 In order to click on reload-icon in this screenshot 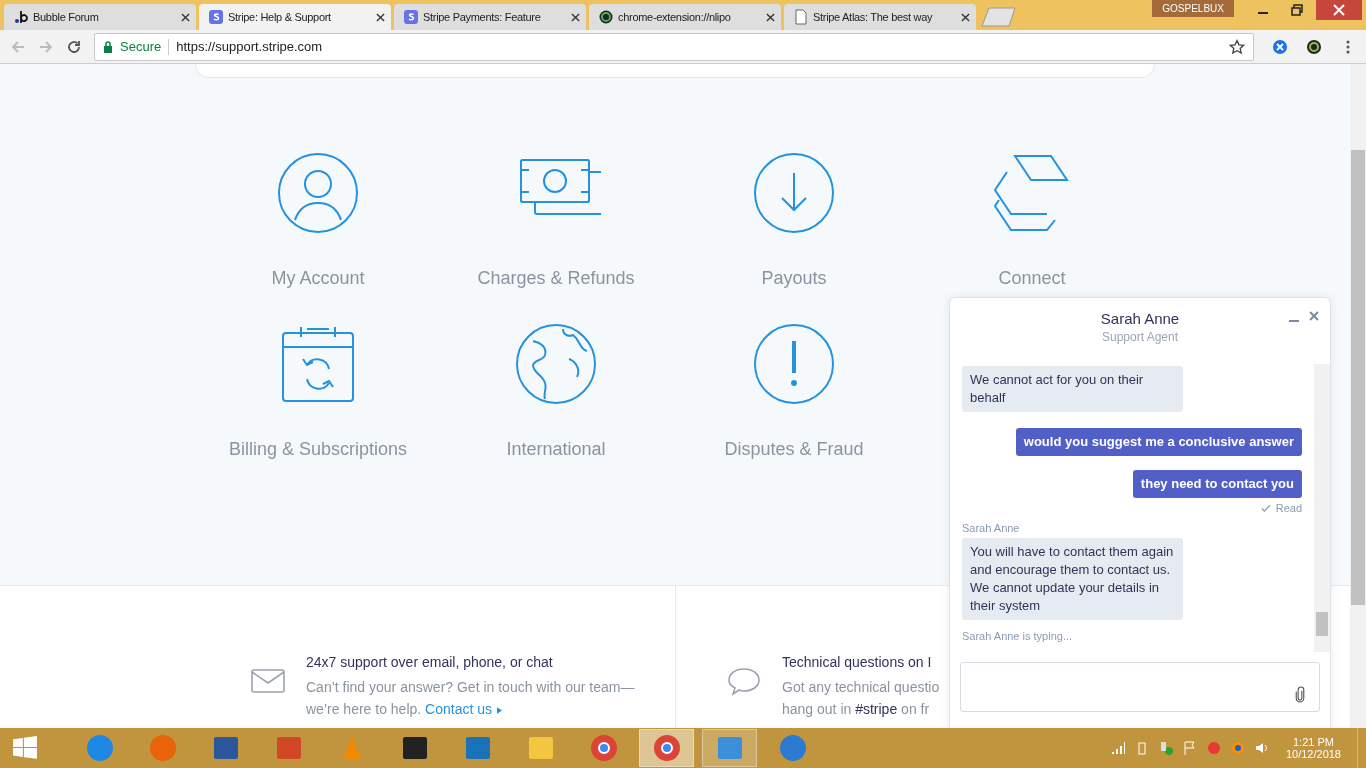, I will do `click(74, 46)`.